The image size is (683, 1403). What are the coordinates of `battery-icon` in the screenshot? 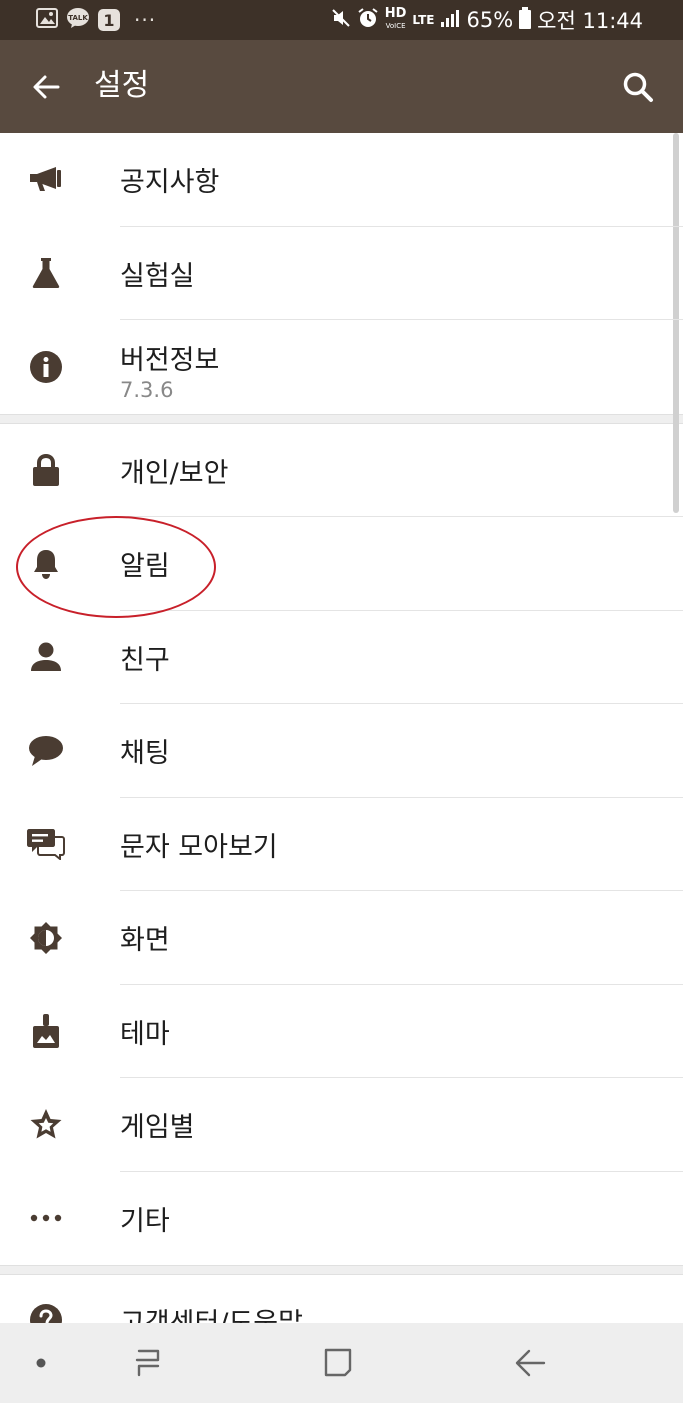 It's located at (525, 20).